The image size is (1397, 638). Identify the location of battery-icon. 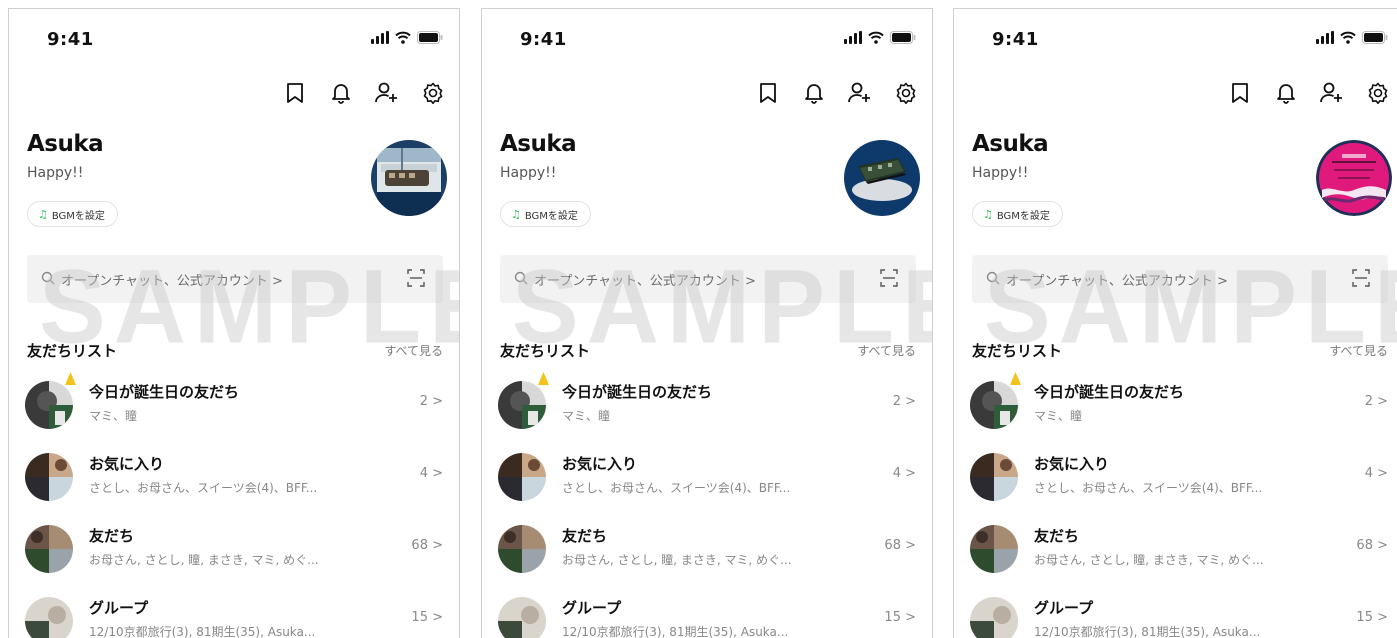
(903, 37).